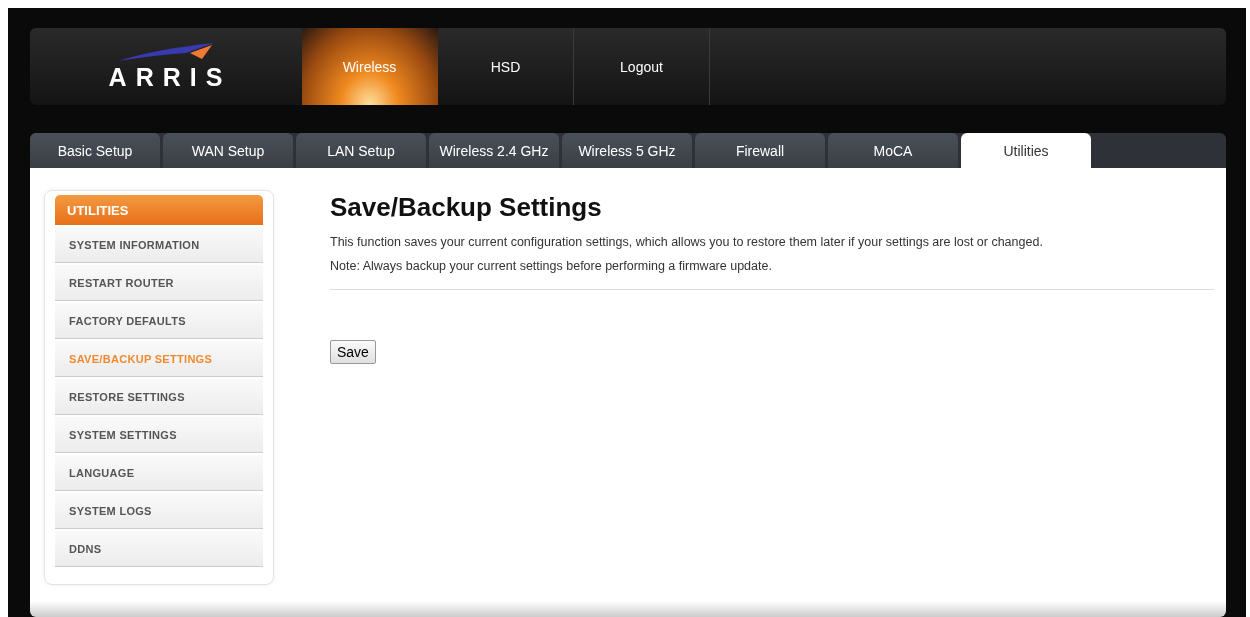  Describe the element at coordinates (506, 66) in the screenshot. I see `nav-tab: HSD` at that location.